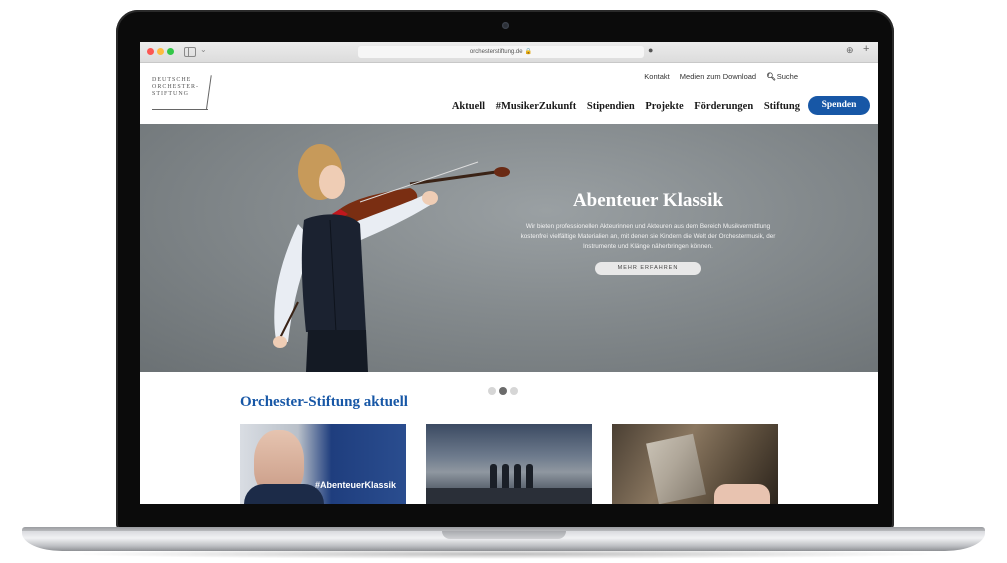 Image resolution: width=1007 pixels, height=563 pixels. What do you see at coordinates (391, 258) in the screenshot?
I see `hero-image-violinist` at bounding box center [391, 258].